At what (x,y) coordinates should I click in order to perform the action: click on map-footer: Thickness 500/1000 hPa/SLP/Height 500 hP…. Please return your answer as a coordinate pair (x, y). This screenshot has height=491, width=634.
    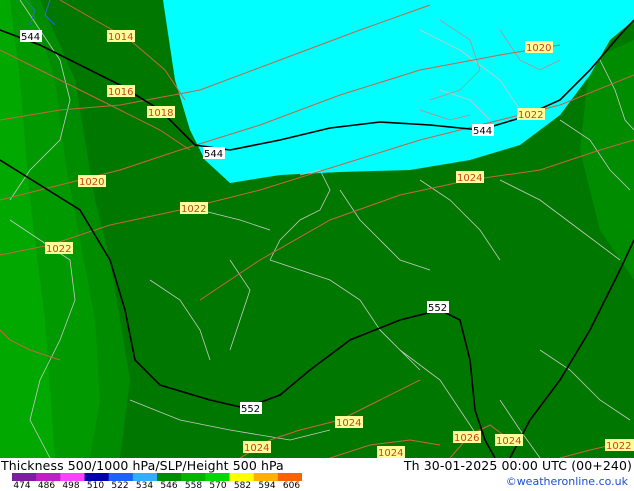
    Looking at the image, I should click on (317, 474).